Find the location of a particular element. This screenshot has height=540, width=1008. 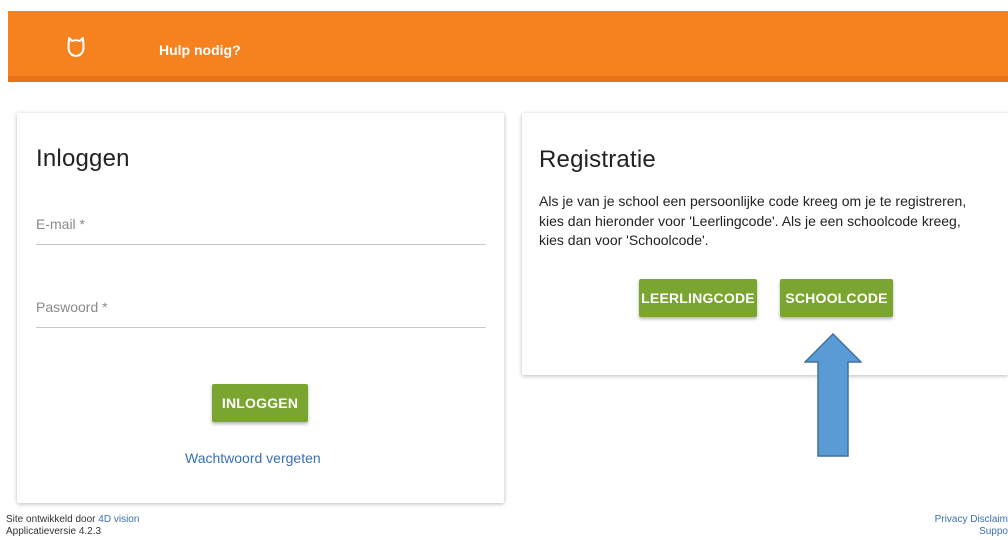

version-text: Applicatieversie 4.2.3 is located at coordinates (54, 531).